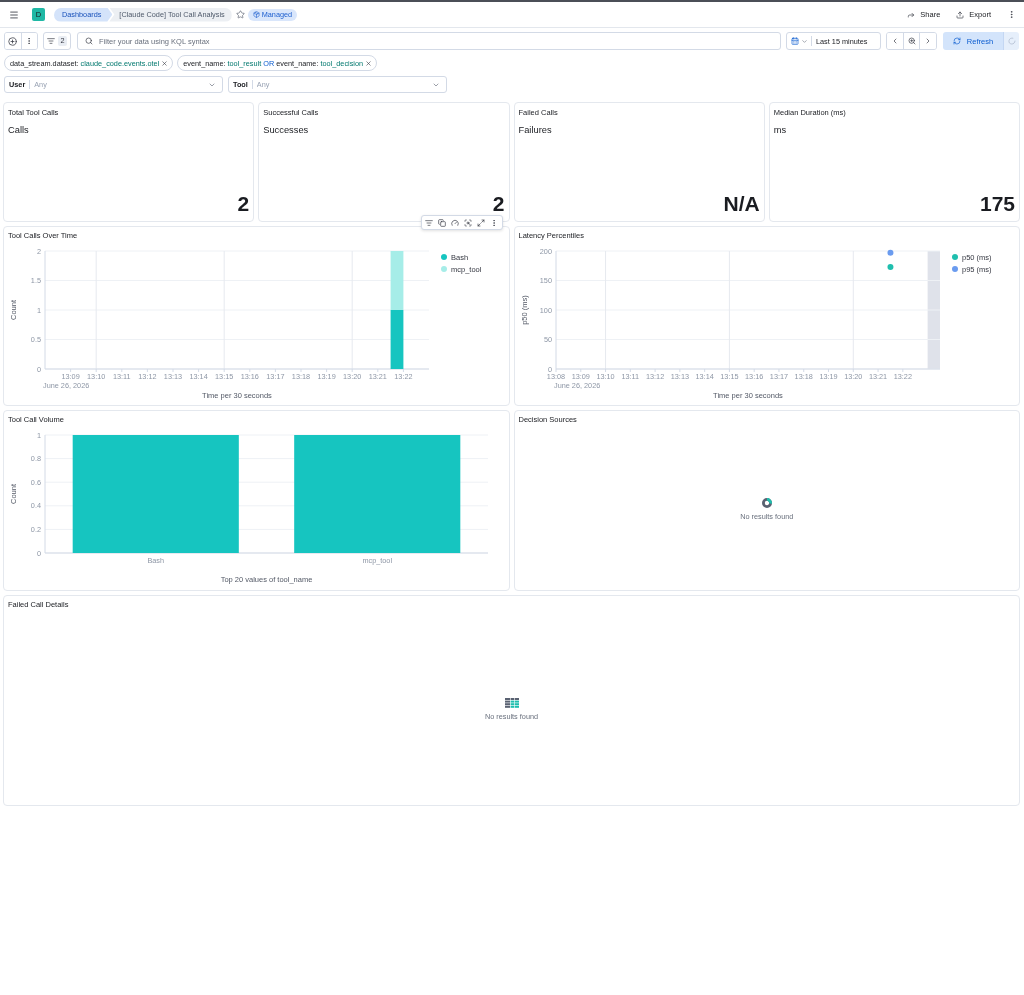 The image size is (1024, 995). I want to click on metric-value: N/A, so click(742, 203).